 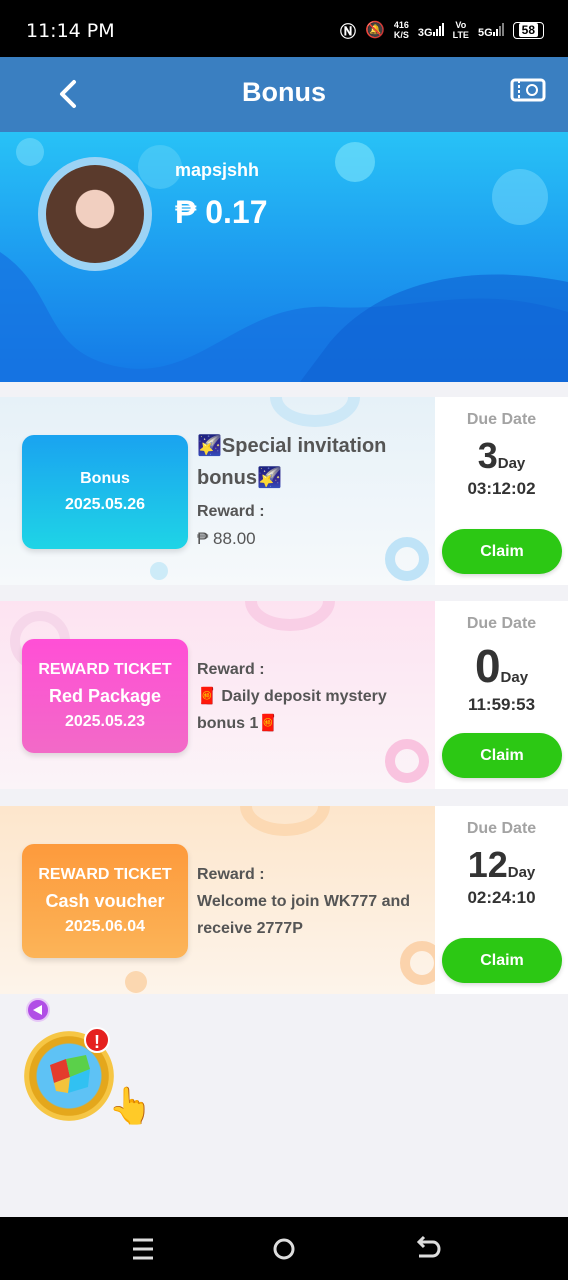 I want to click on signal-3g: 3G, so click(x=431, y=30).